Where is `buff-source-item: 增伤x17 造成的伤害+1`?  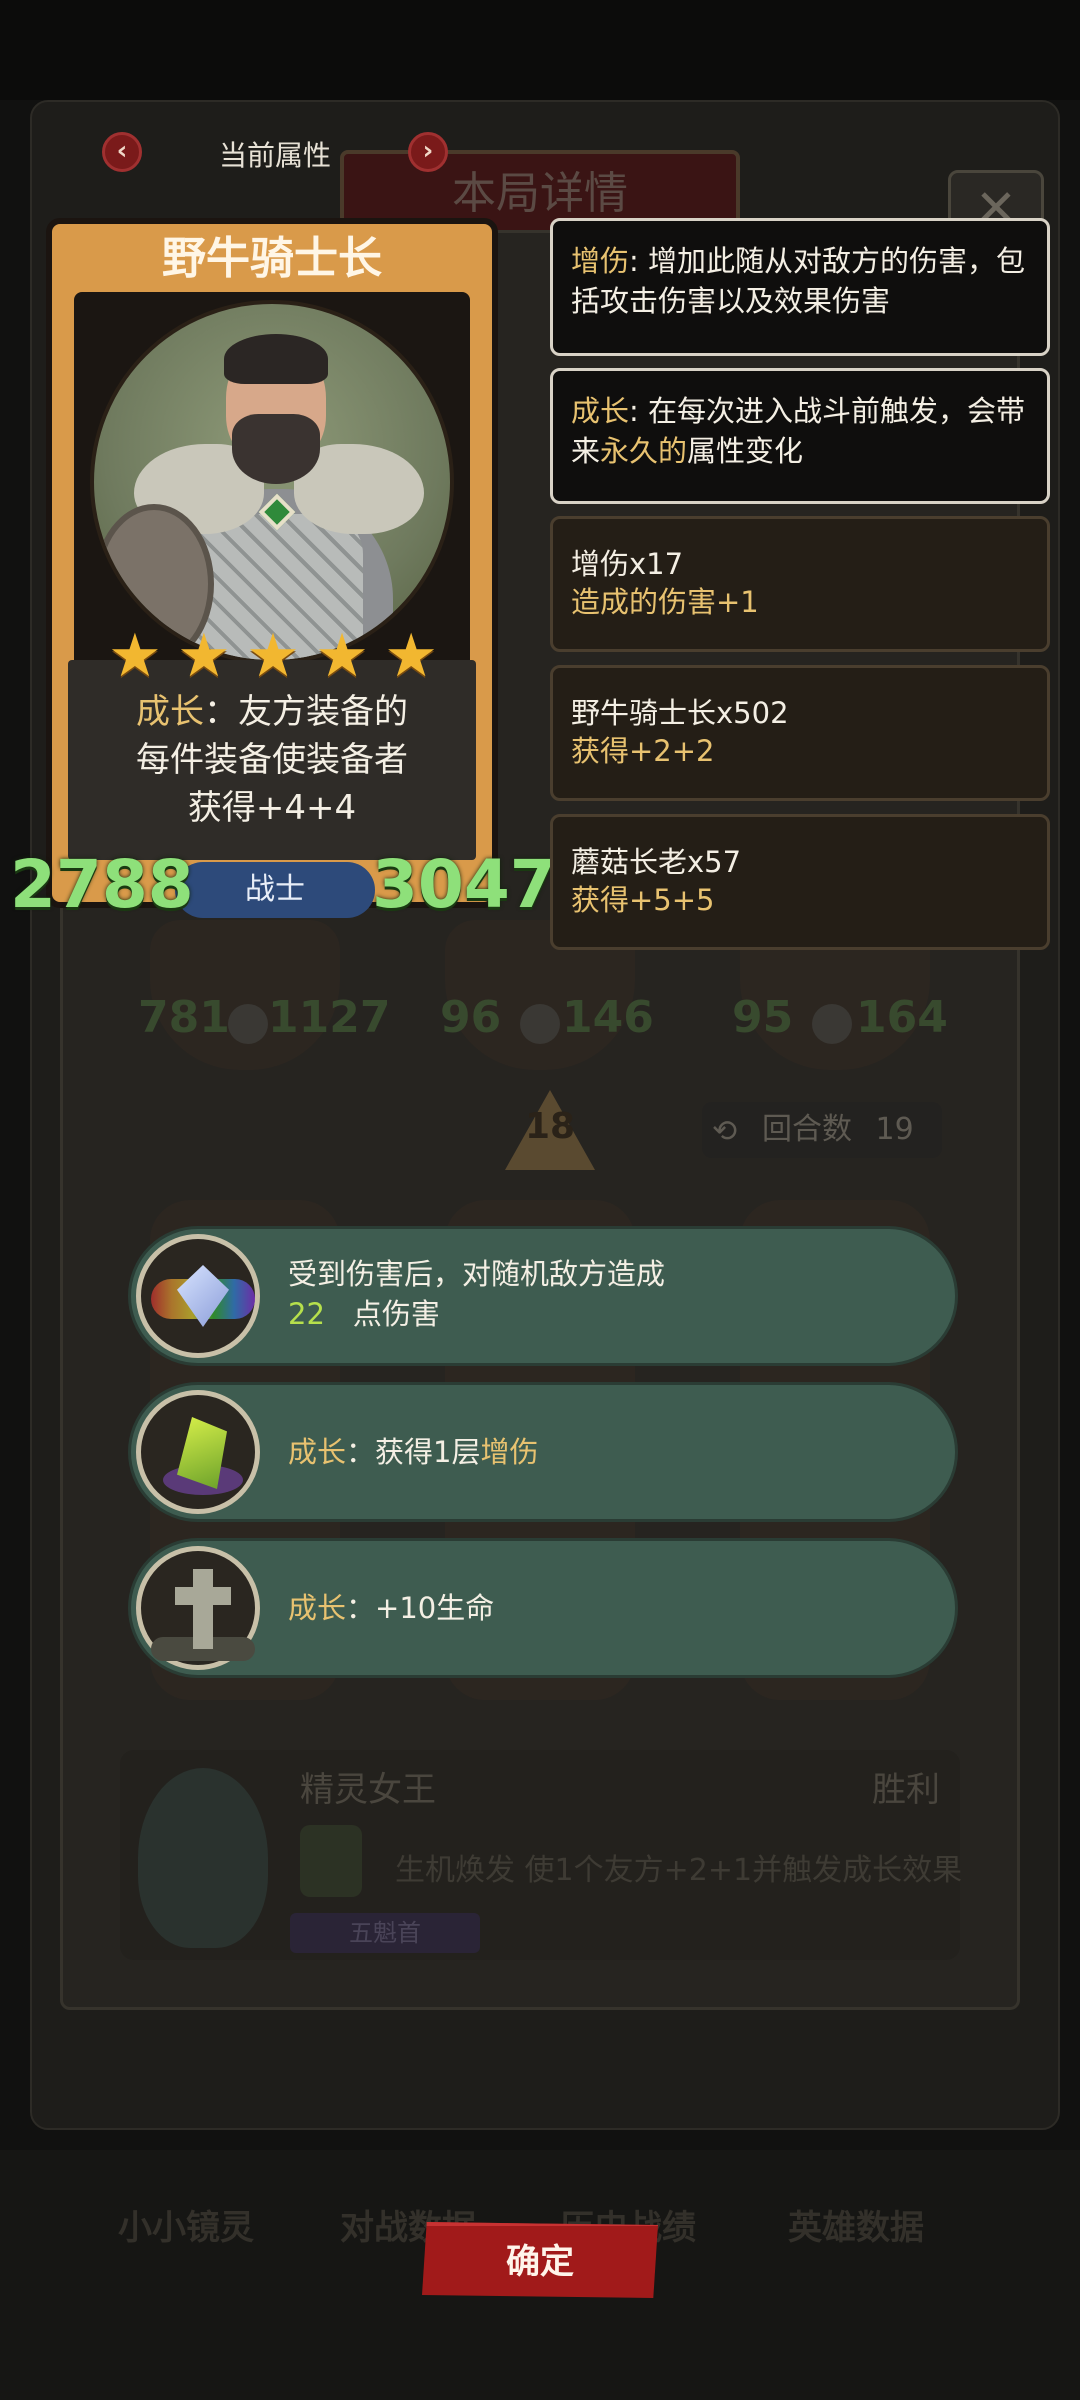 buff-source-item: 增伤x17 造成的伤害+1 is located at coordinates (800, 584).